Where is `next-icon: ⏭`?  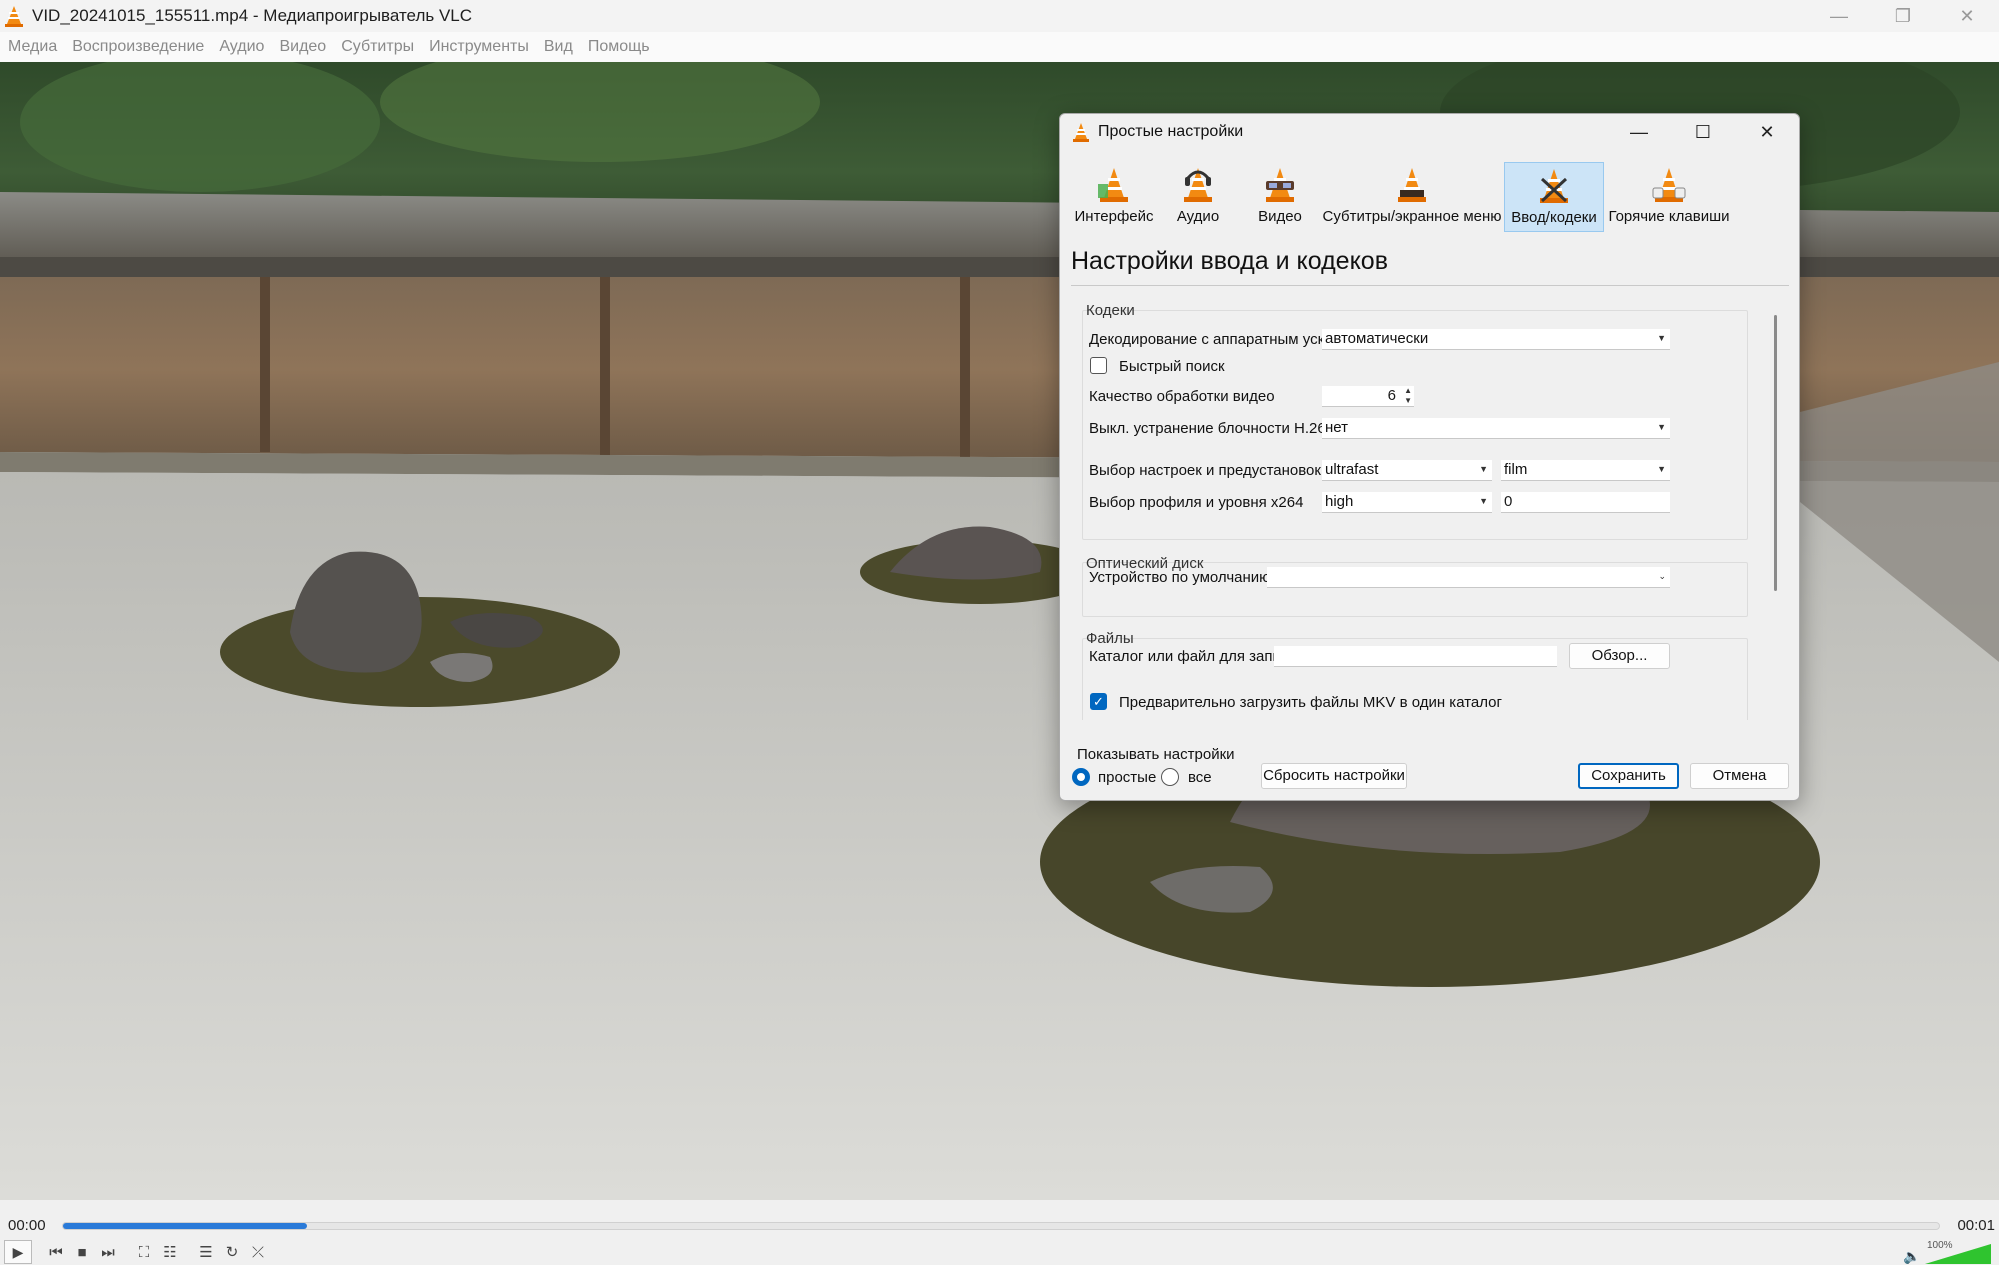 next-icon: ⏭ is located at coordinates (108, 1252).